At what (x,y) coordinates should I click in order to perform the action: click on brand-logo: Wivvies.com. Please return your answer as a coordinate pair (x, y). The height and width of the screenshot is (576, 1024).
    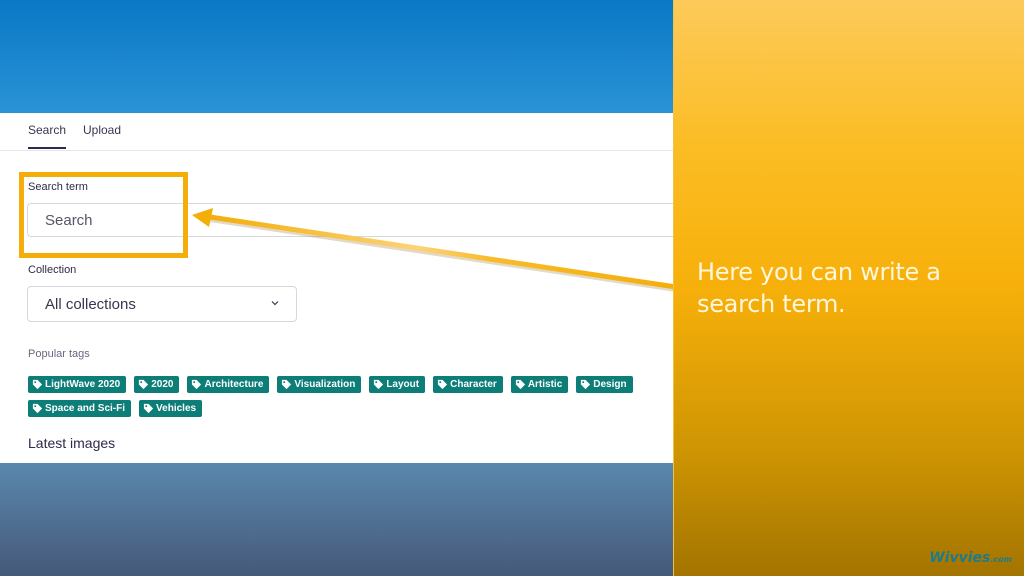
    Looking at the image, I should click on (970, 558).